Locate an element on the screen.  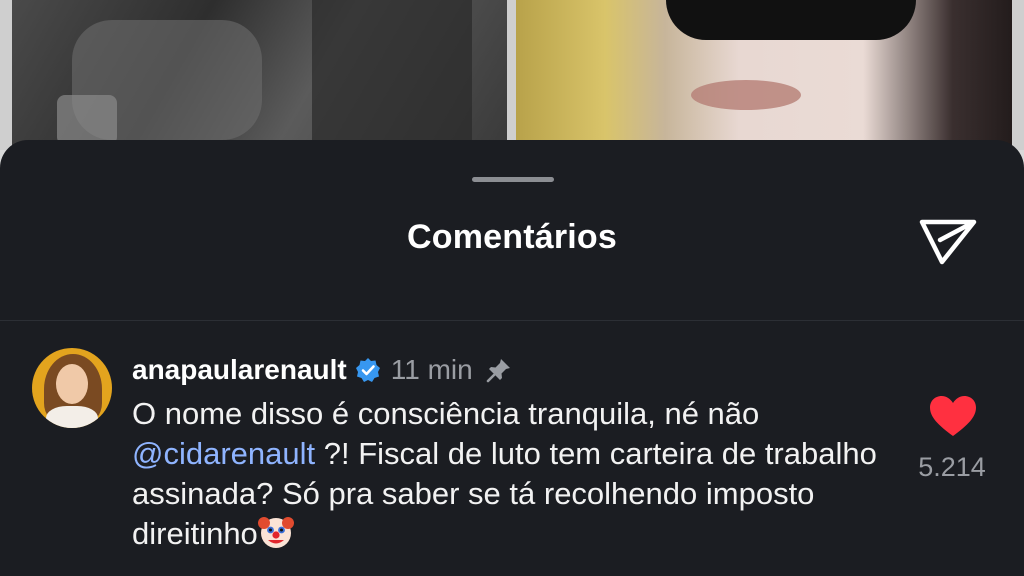
post-photo-left is located at coordinates (259, 75).